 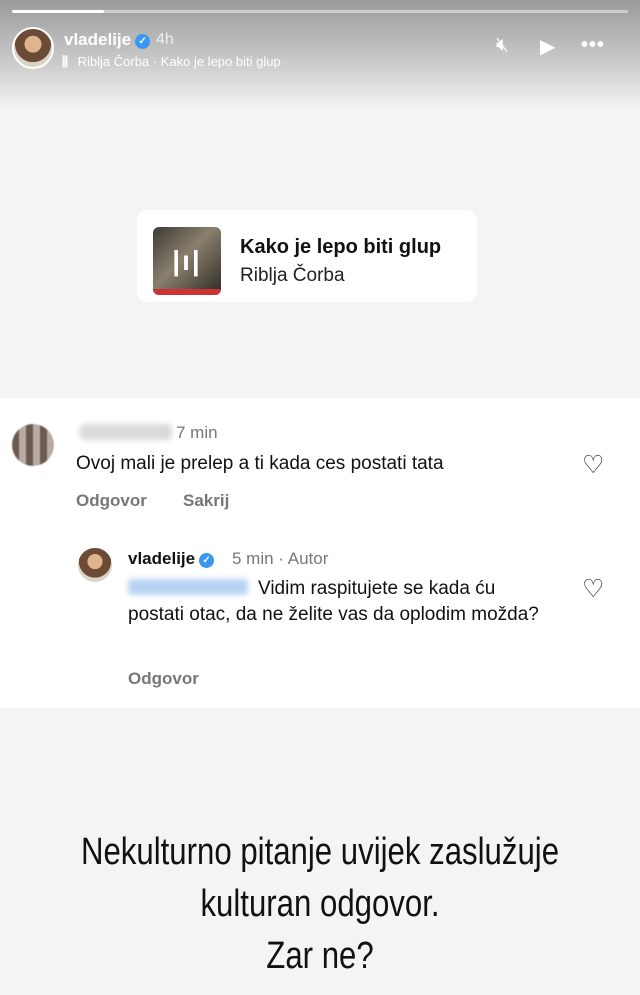 I want to click on comment-time: 7 min, so click(x=197, y=432).